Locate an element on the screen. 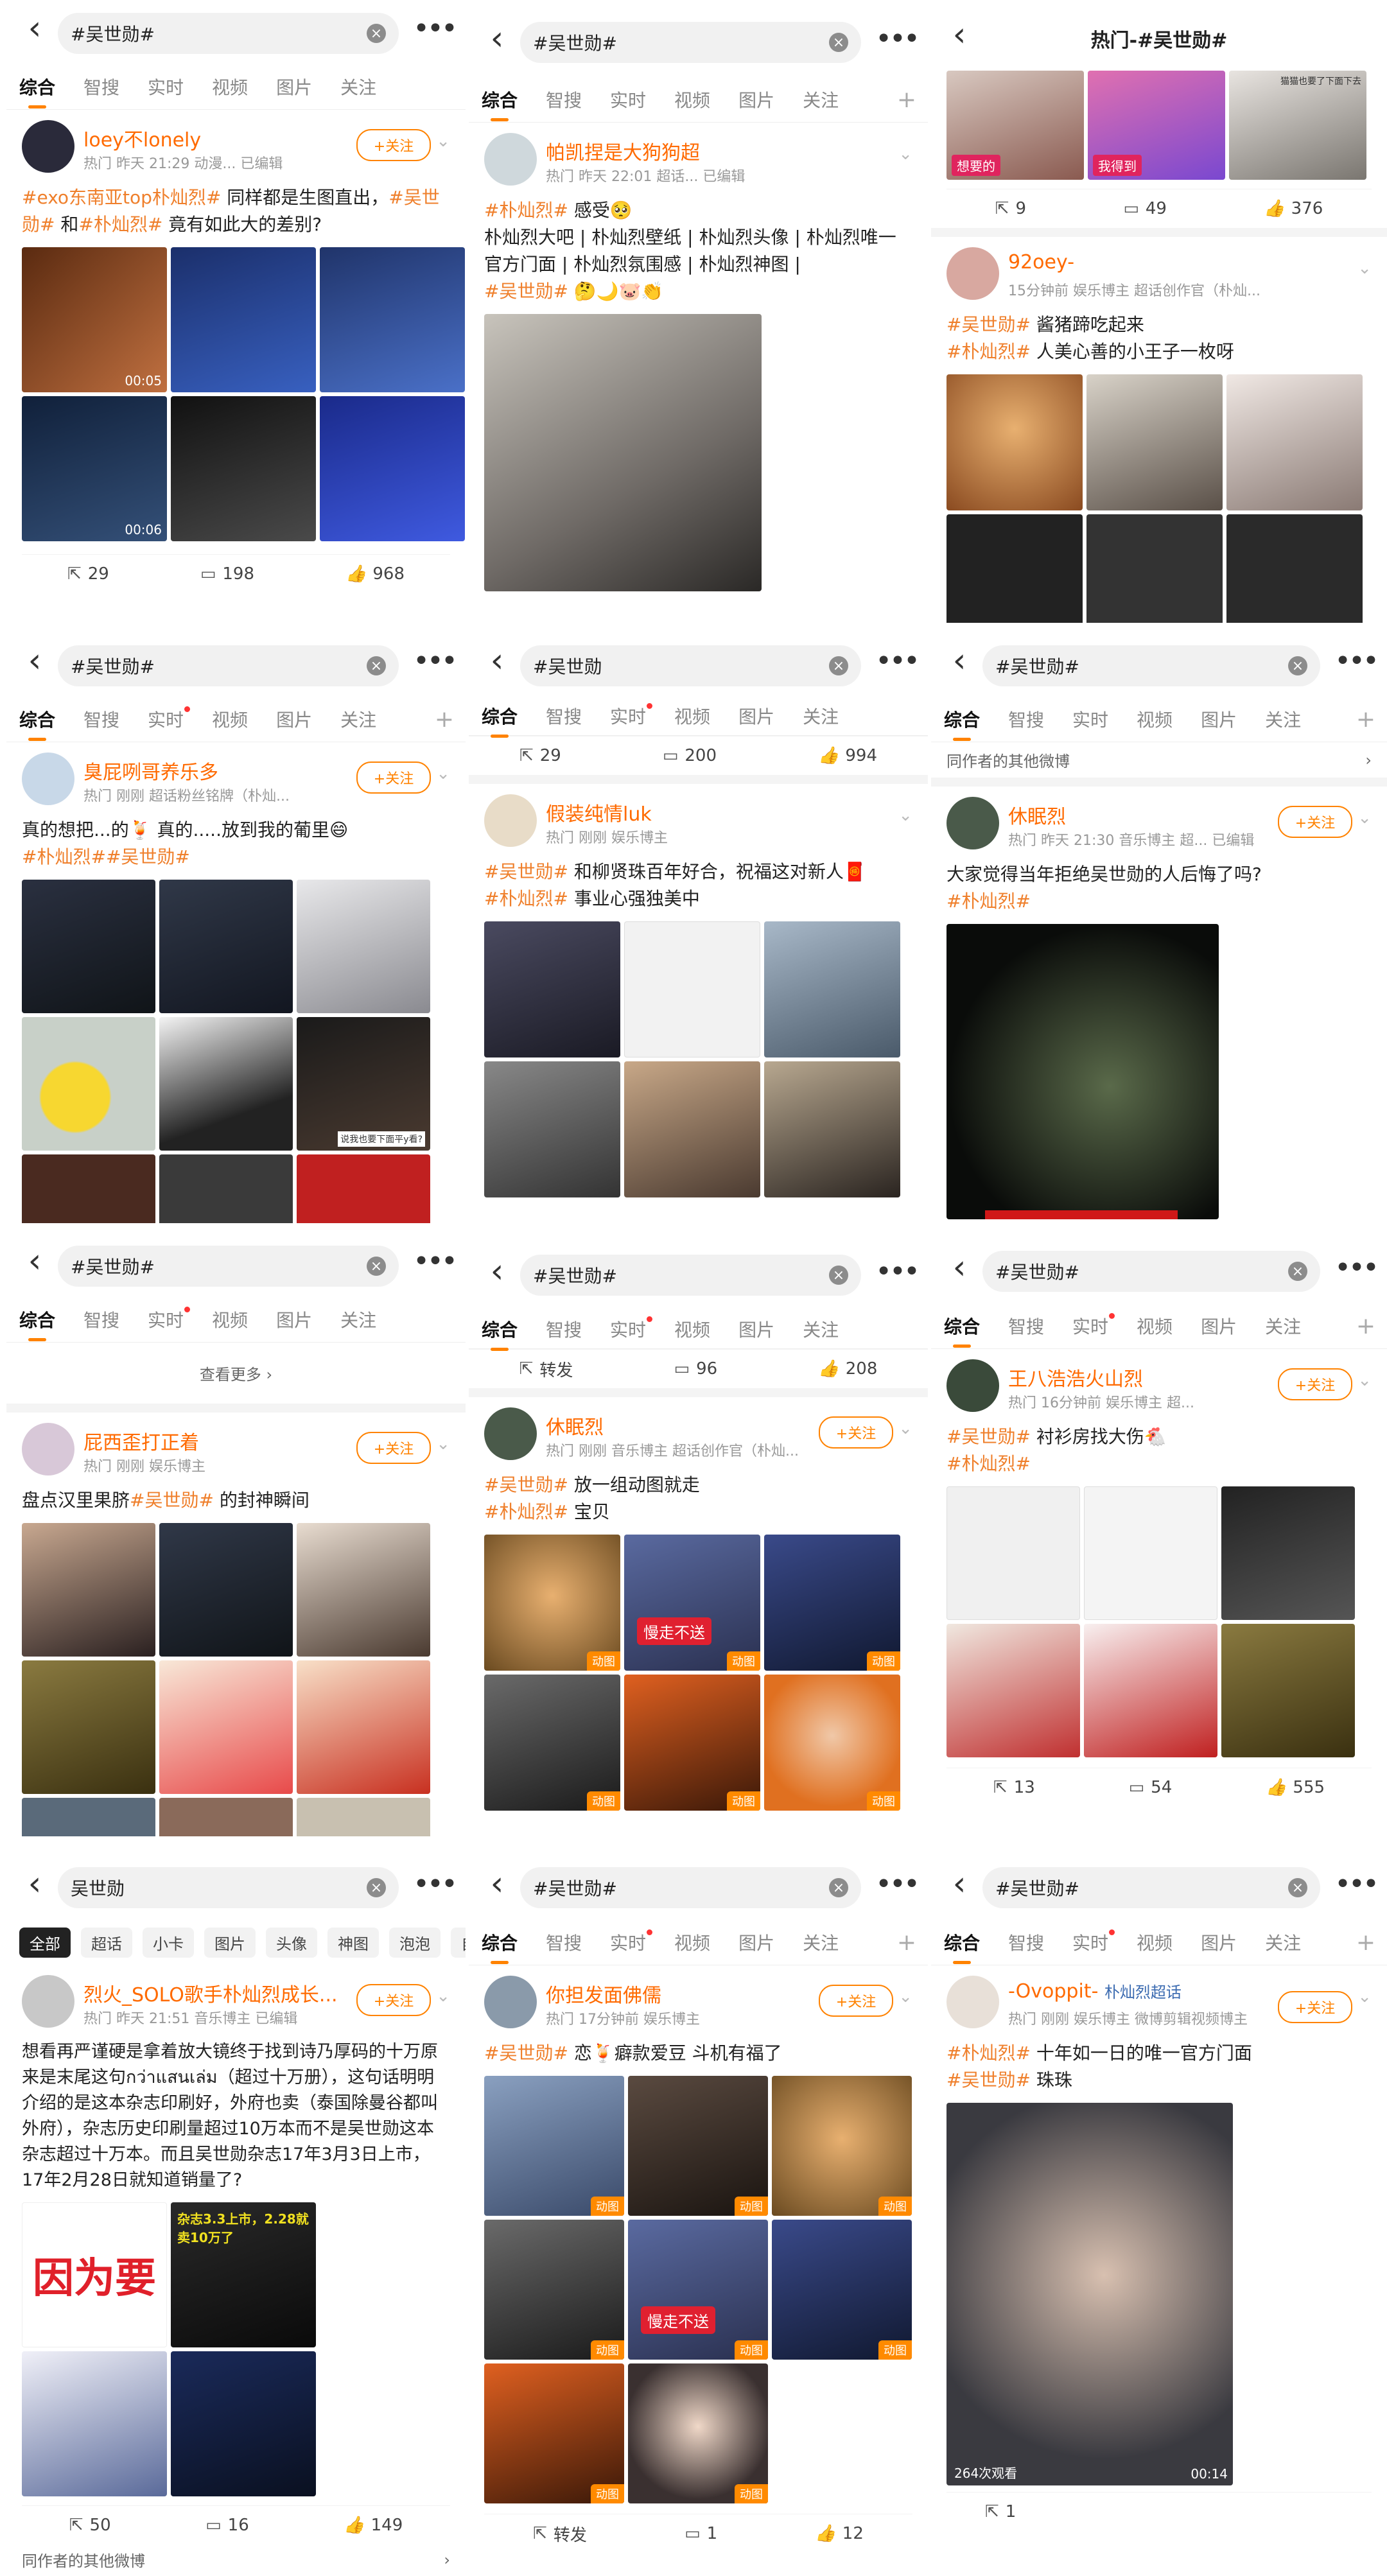 The height and width of the screenshot is (2576, 1387). pill-chaohua: 超话 is located at coordinates (106, 1942).